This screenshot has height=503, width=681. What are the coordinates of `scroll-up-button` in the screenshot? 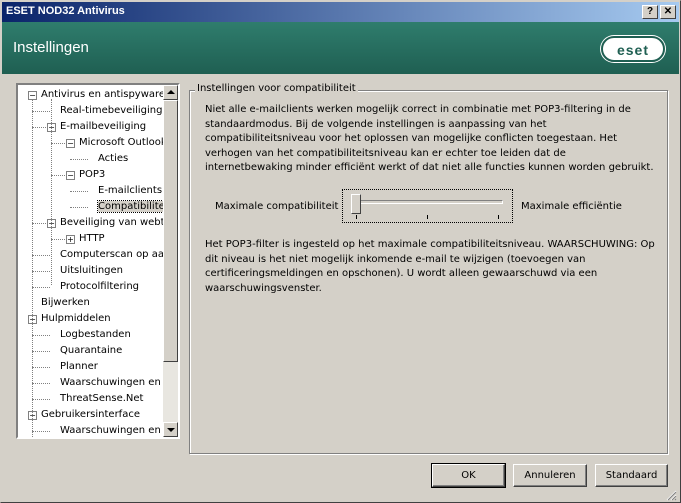 It's located at (170, 92).